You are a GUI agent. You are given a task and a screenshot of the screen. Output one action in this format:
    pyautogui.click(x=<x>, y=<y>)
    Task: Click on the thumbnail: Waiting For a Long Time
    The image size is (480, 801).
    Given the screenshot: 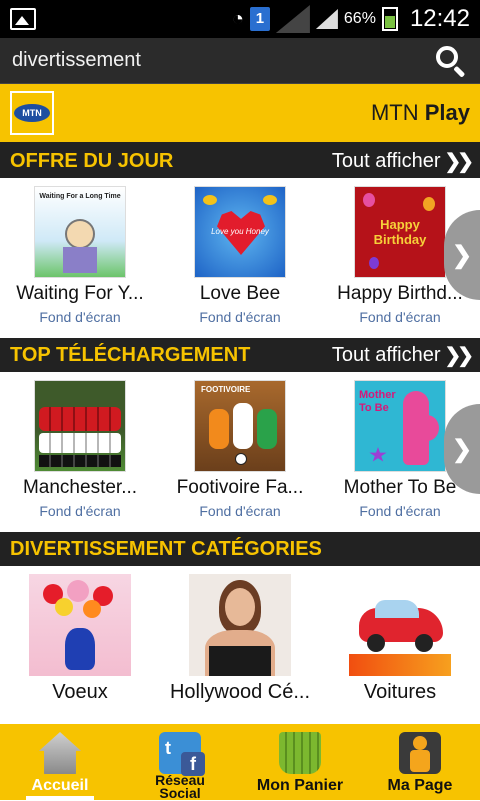 What is the action you would take?
    pyautogui.click(x=80, y=232)
    